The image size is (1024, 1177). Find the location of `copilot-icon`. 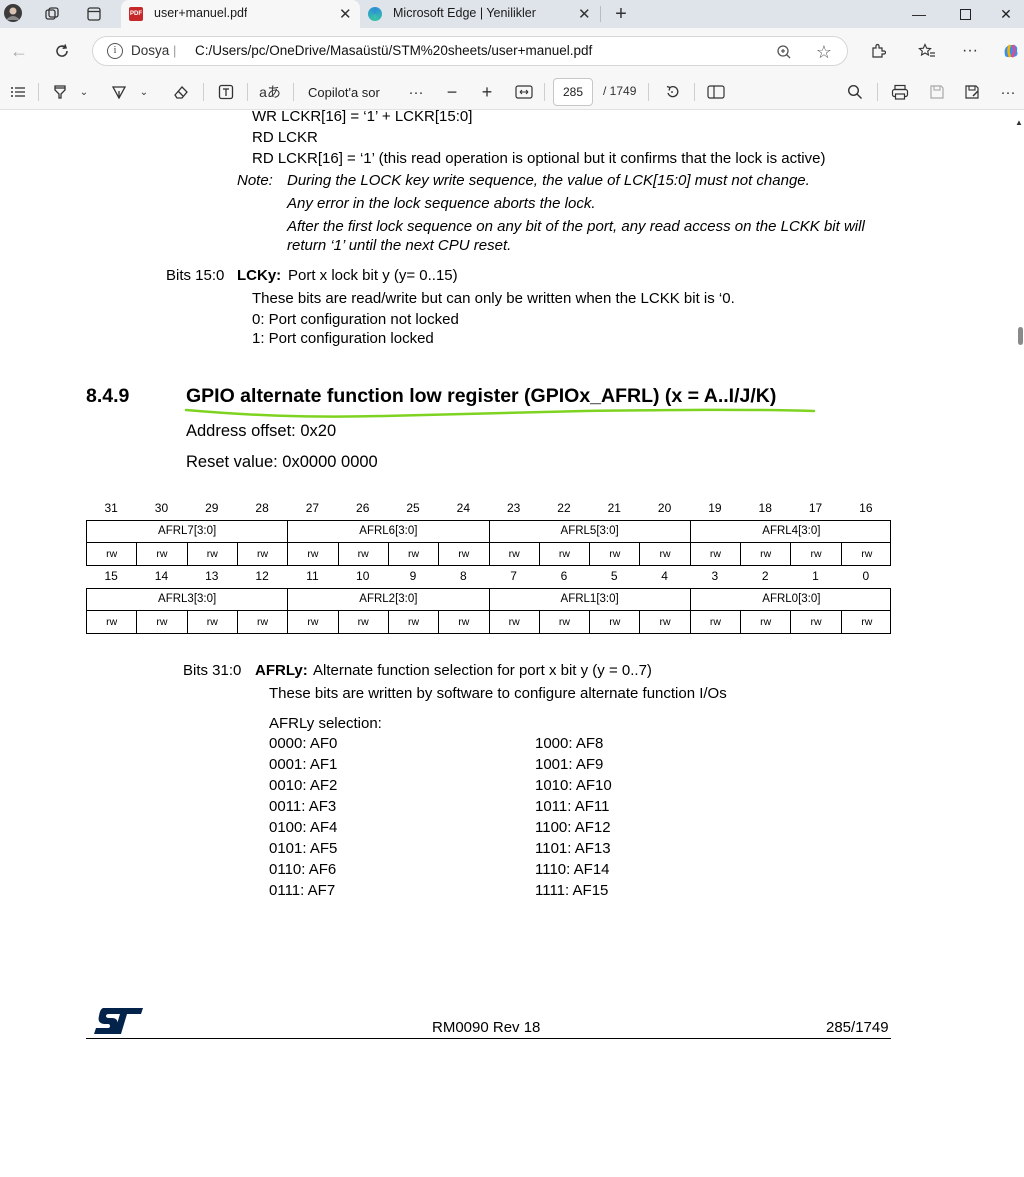

copilot-icon is located at coordinates (1011, 51).